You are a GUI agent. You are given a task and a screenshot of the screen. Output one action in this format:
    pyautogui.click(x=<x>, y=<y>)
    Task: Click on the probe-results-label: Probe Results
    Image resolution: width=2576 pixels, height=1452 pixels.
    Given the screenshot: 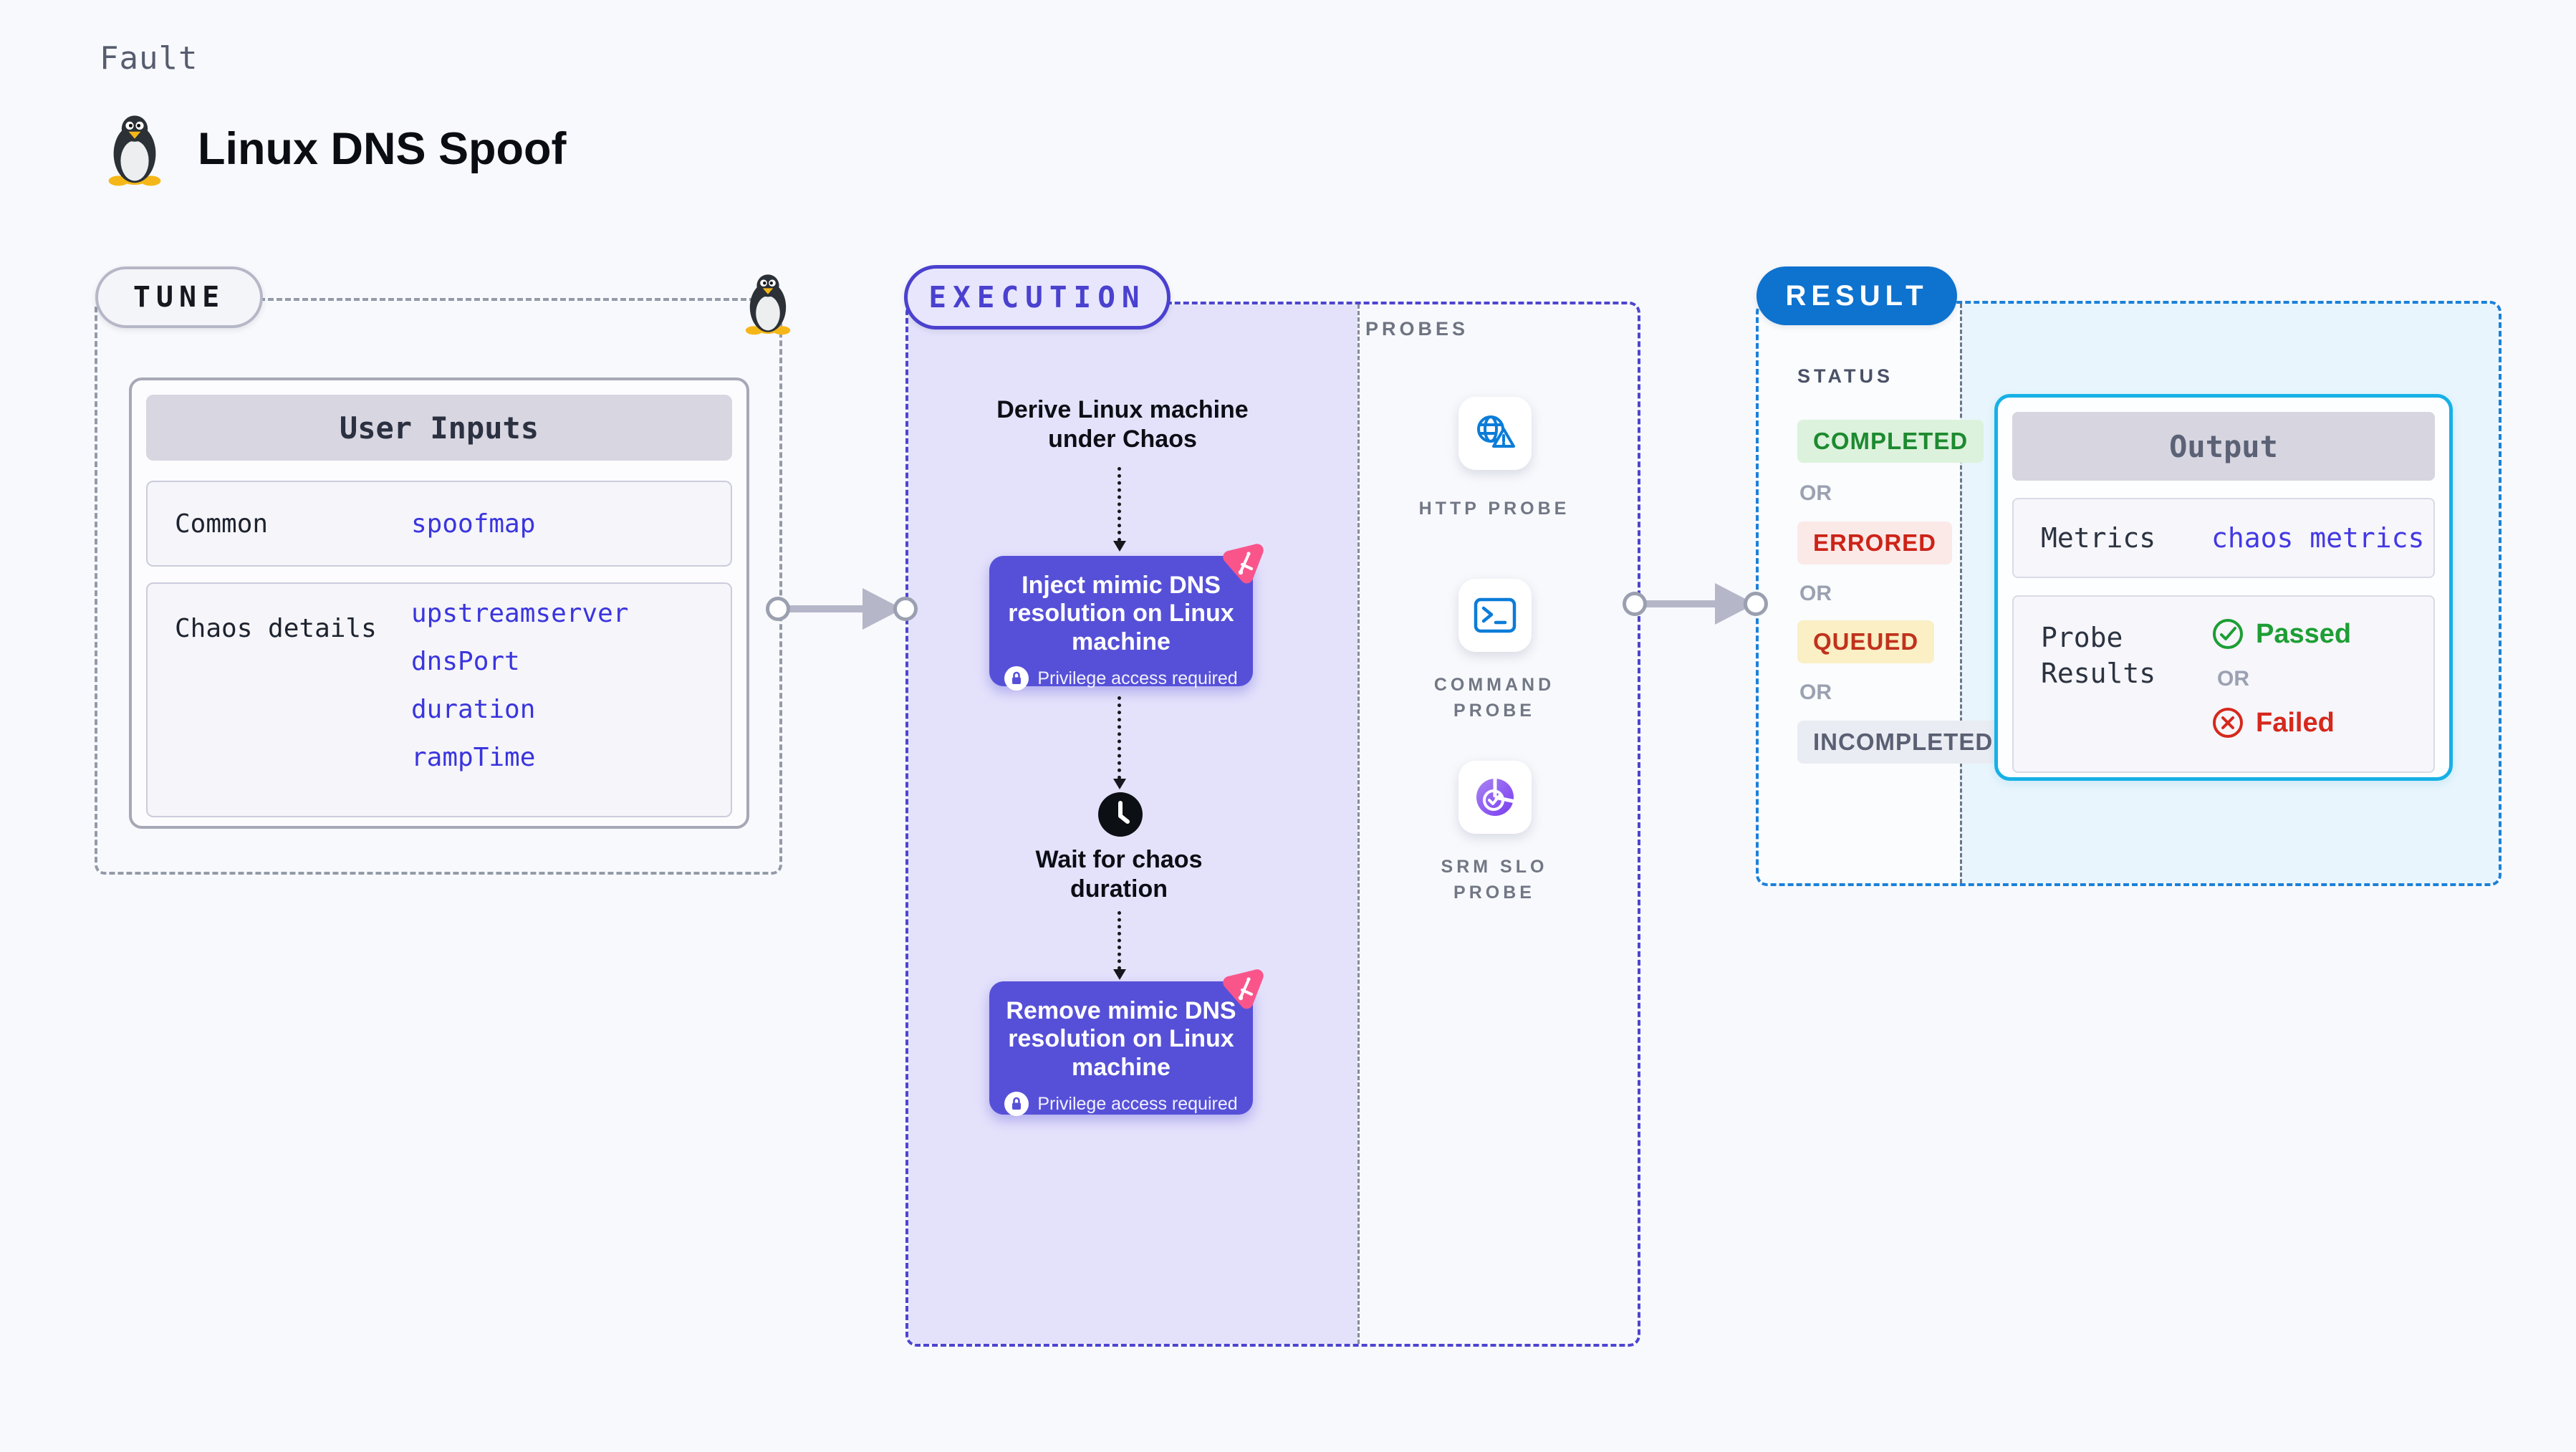 What is the action you would take?
    pyautogui.click(x=2098, y=655)
    